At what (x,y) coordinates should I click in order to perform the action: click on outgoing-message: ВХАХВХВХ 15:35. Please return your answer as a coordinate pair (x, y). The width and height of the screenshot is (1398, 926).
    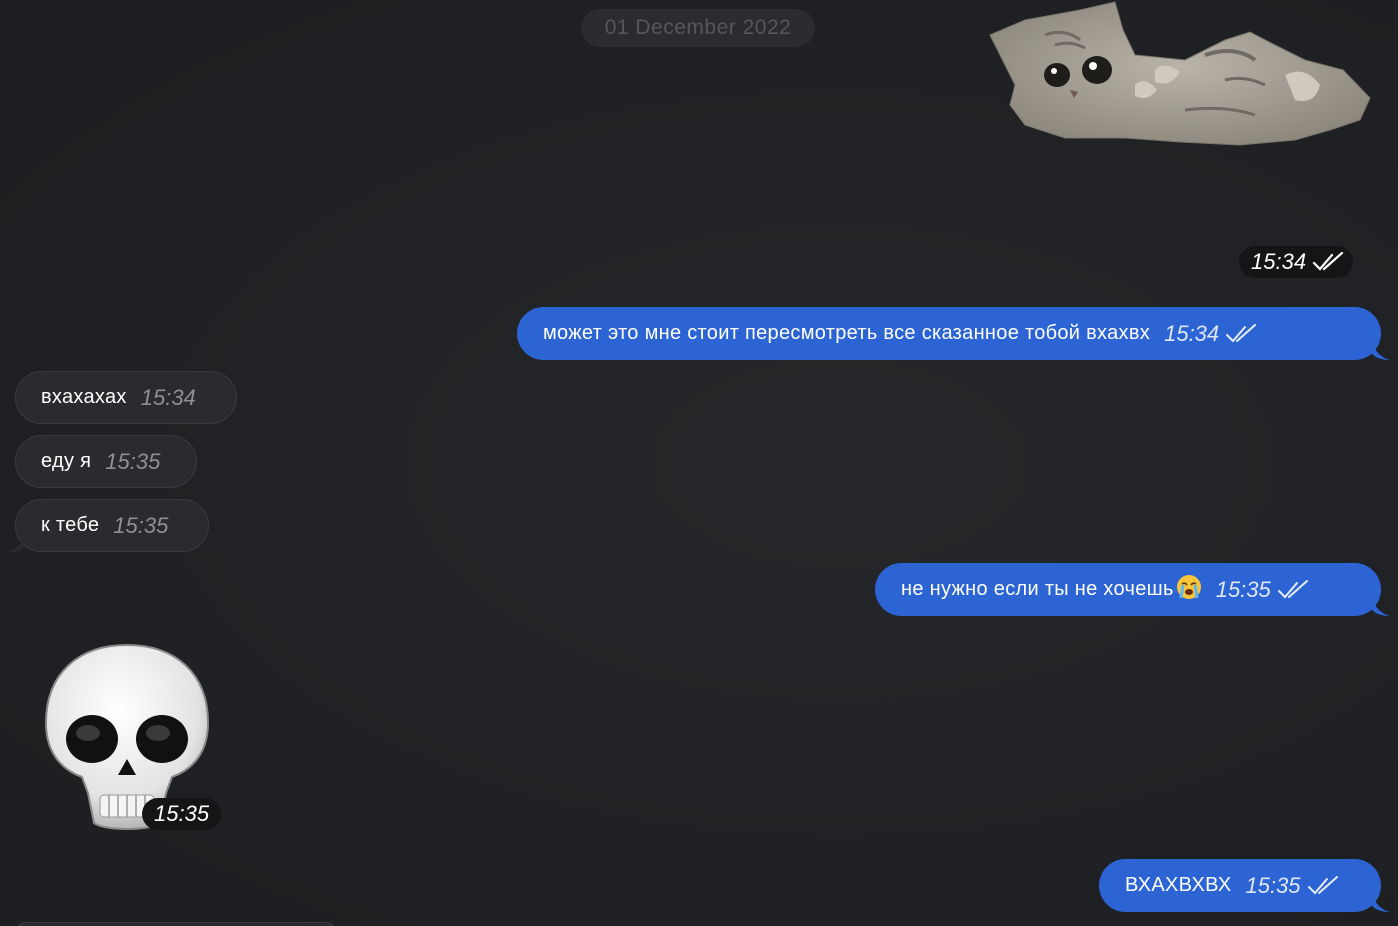
    Looking at the image, I should click on (1240, 885).